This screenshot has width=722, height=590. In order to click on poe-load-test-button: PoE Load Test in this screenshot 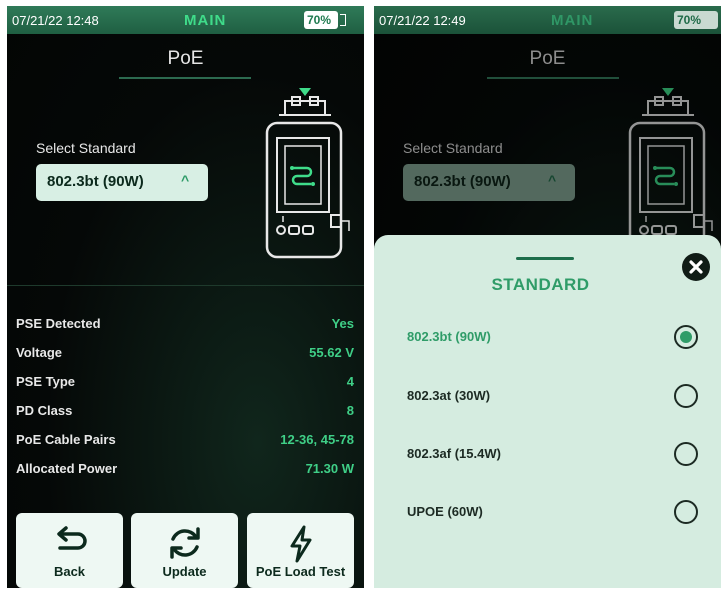, I will do `click(300, 550)`.